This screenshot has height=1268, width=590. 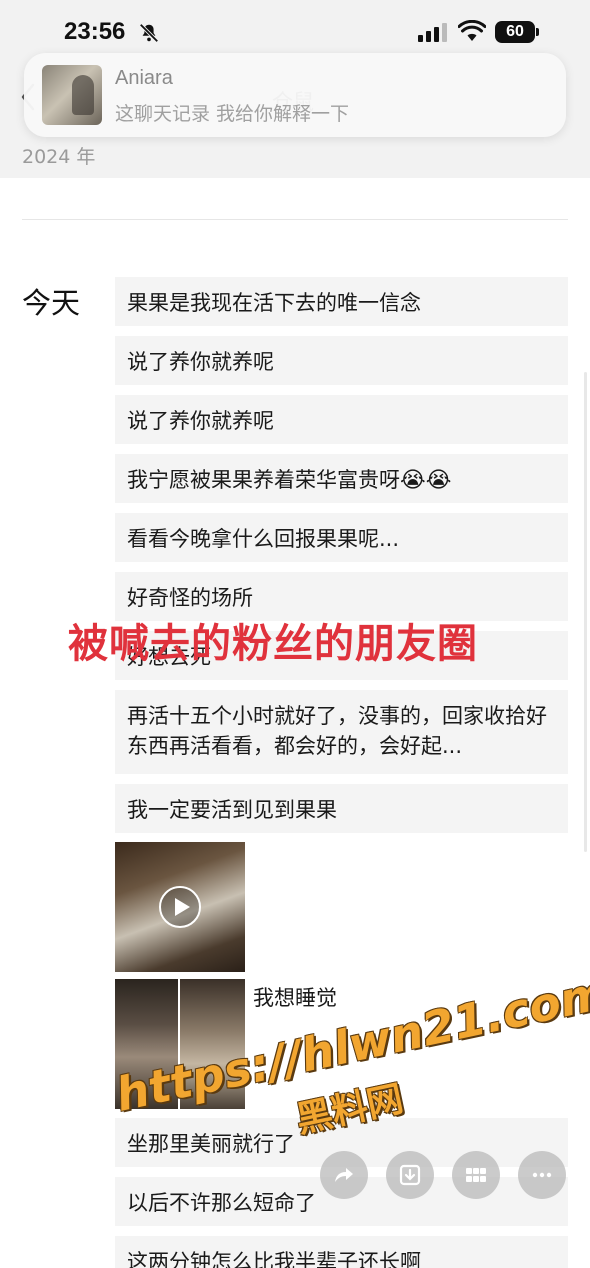 I want to click on moment-post: 这两分钟怎么比我半辈子还长啊, so click(x=341, y=1252).